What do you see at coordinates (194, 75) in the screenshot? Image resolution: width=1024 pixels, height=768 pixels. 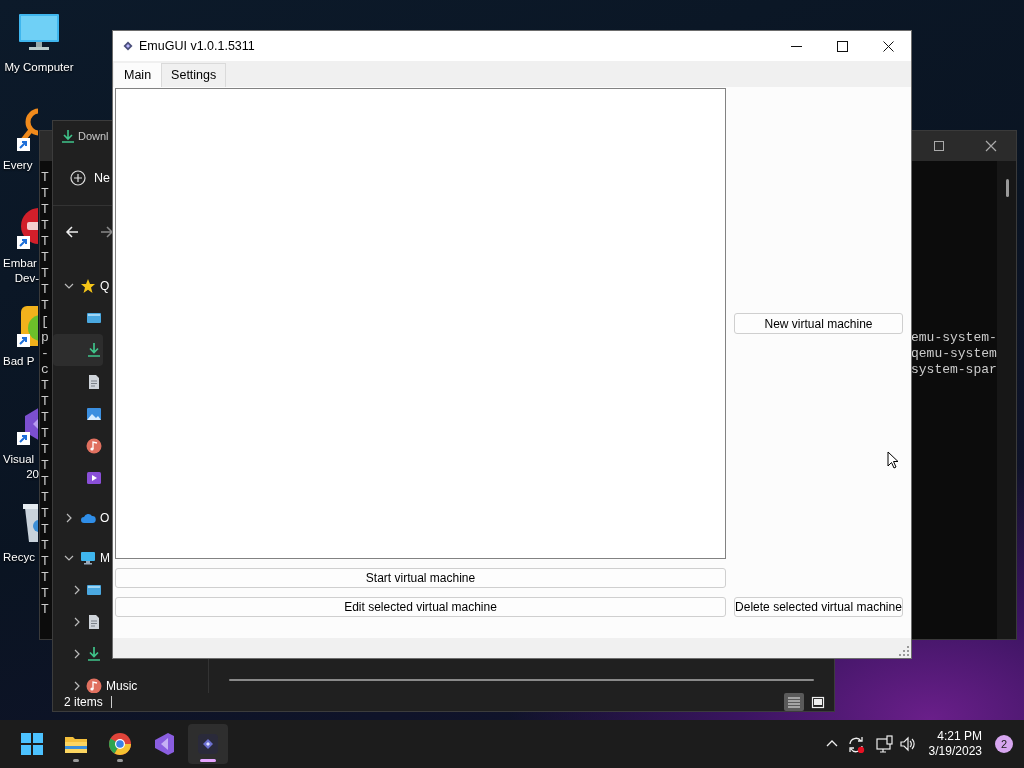 I see `tab: Settings` at bounding box center [194, 75].